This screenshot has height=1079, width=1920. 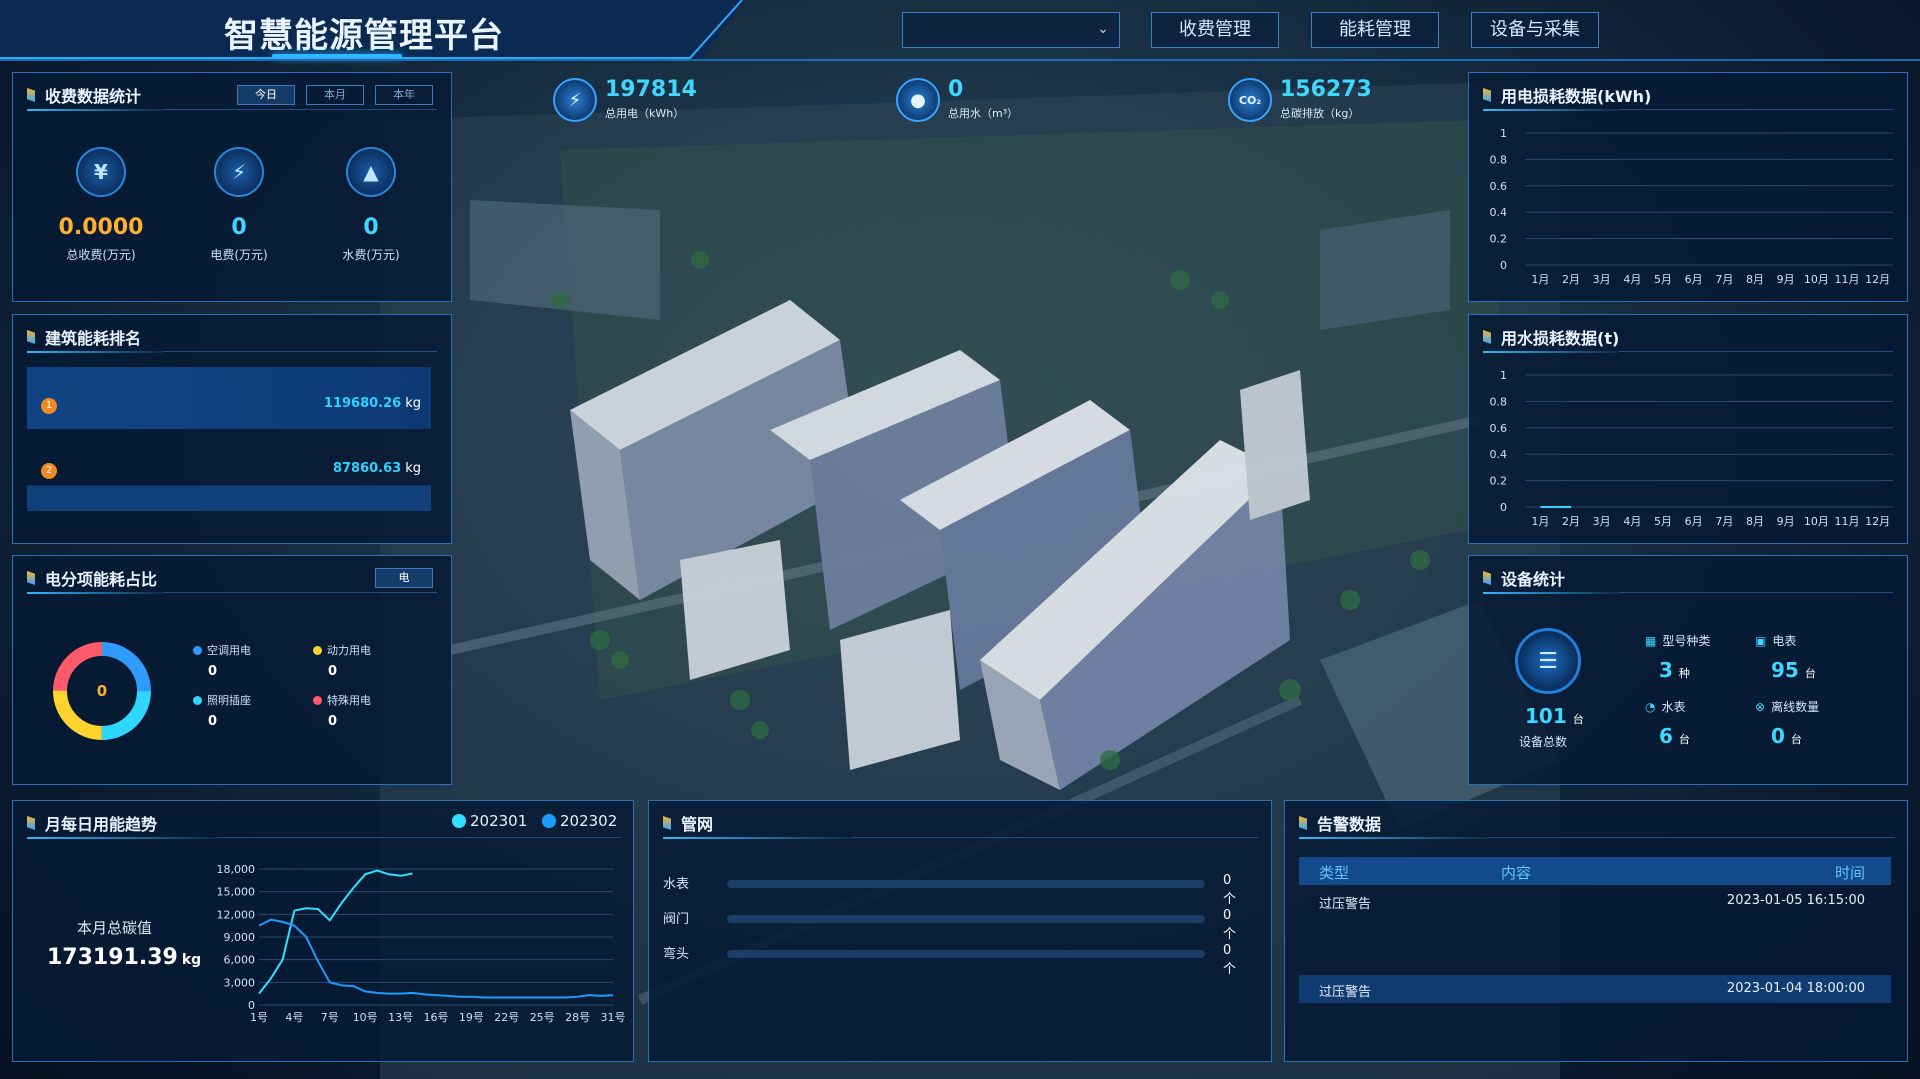 What do you see at coordinates (1761, 641) in the screenshot?
I see `electric-meter-icon: ▣` at bounding box center [1761, 641].